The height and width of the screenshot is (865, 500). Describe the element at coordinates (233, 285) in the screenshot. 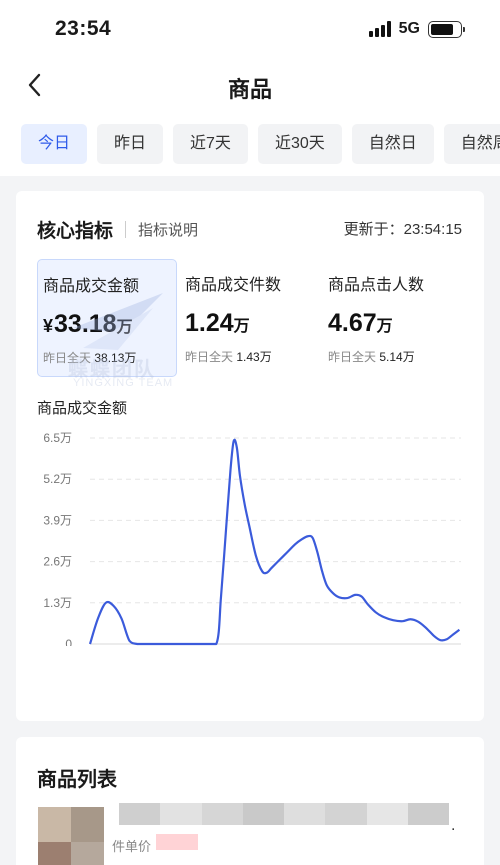

I see `metric-label: 商品成交件数` at that location.